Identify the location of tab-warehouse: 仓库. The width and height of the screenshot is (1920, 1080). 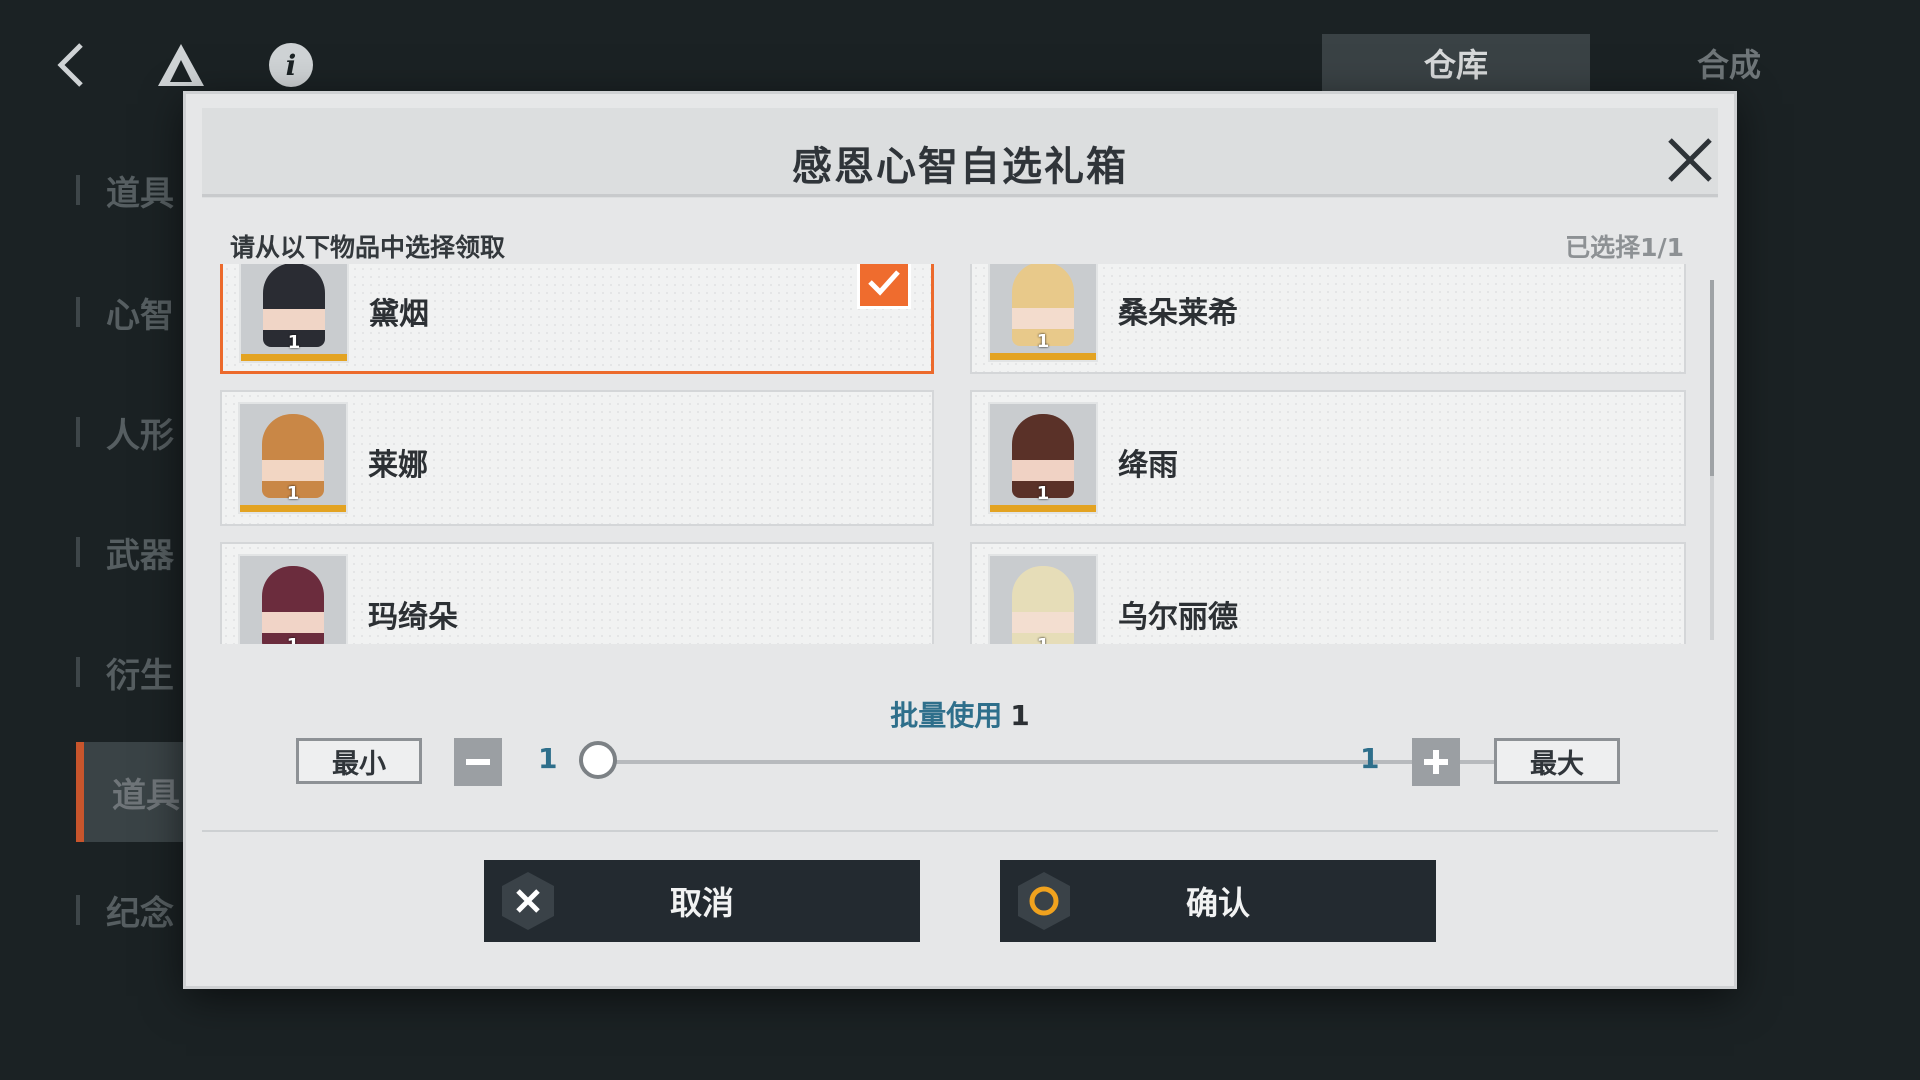
(1456, 65).